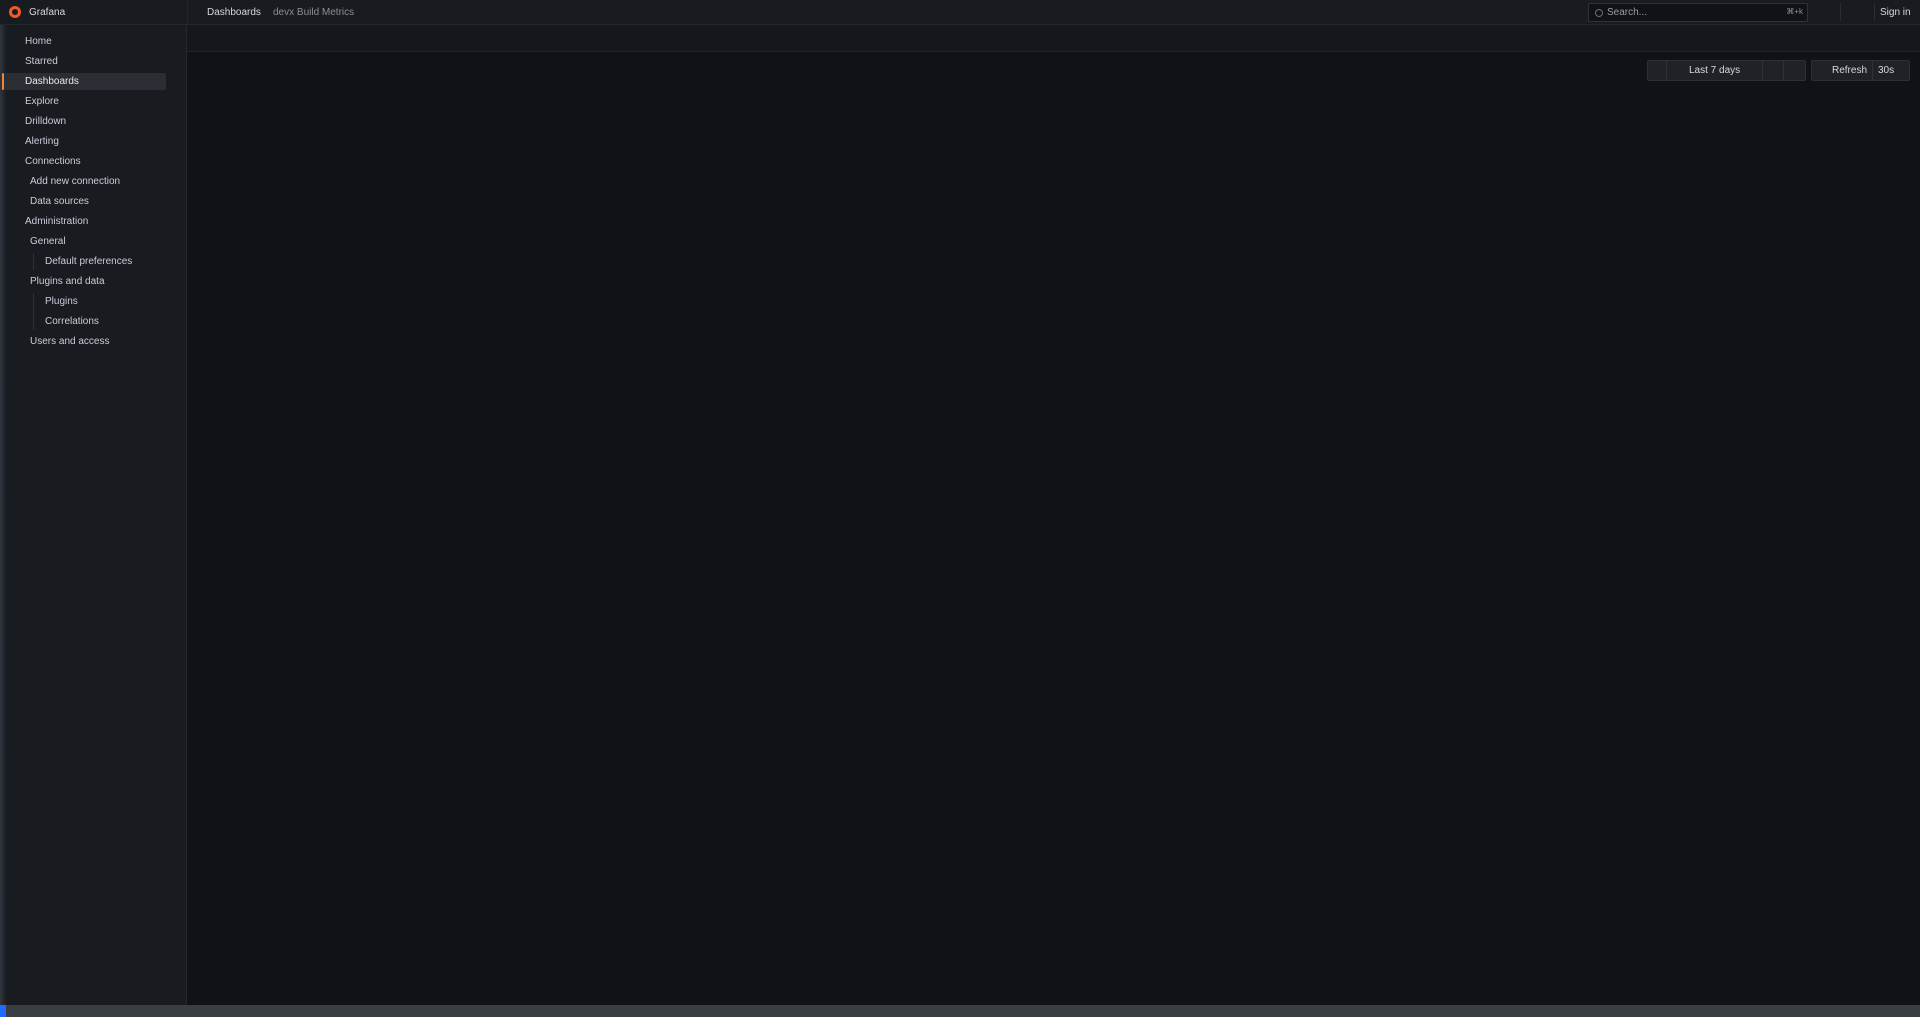 The width and height of the screenshot is (1920, 1017). What do you see at coordinates (72, 321) in the screenshot?
I see `sidebar-item-correlations: Correlations` at bounding box center [72, 321].